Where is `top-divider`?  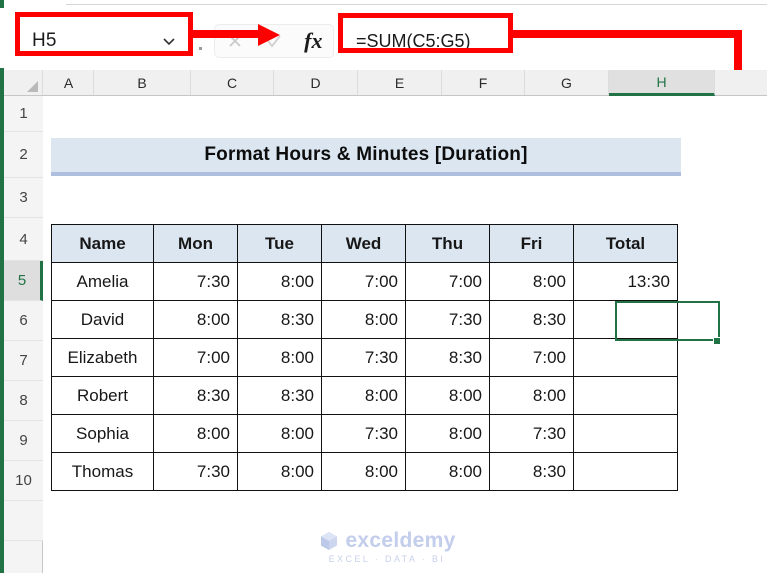
top-divider is located at coordinates (416, 4).